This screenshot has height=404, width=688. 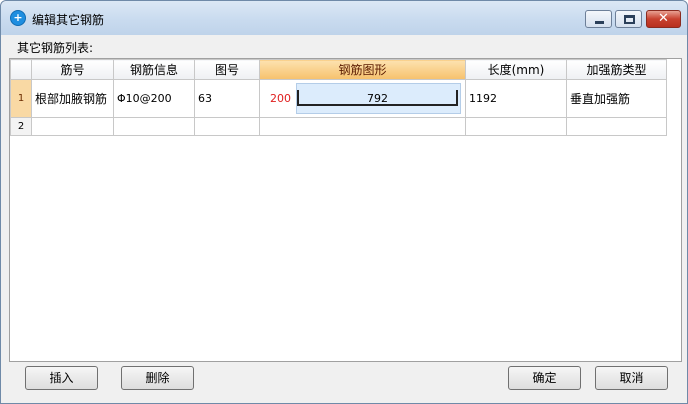 I want to click on table-row: 2, so click(x=338, y=126).